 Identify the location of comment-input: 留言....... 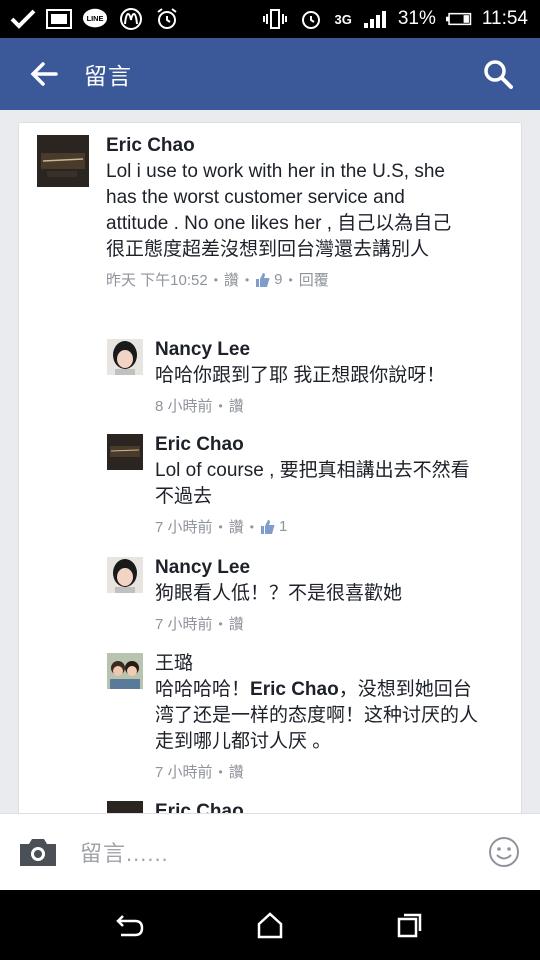
(124, 852).